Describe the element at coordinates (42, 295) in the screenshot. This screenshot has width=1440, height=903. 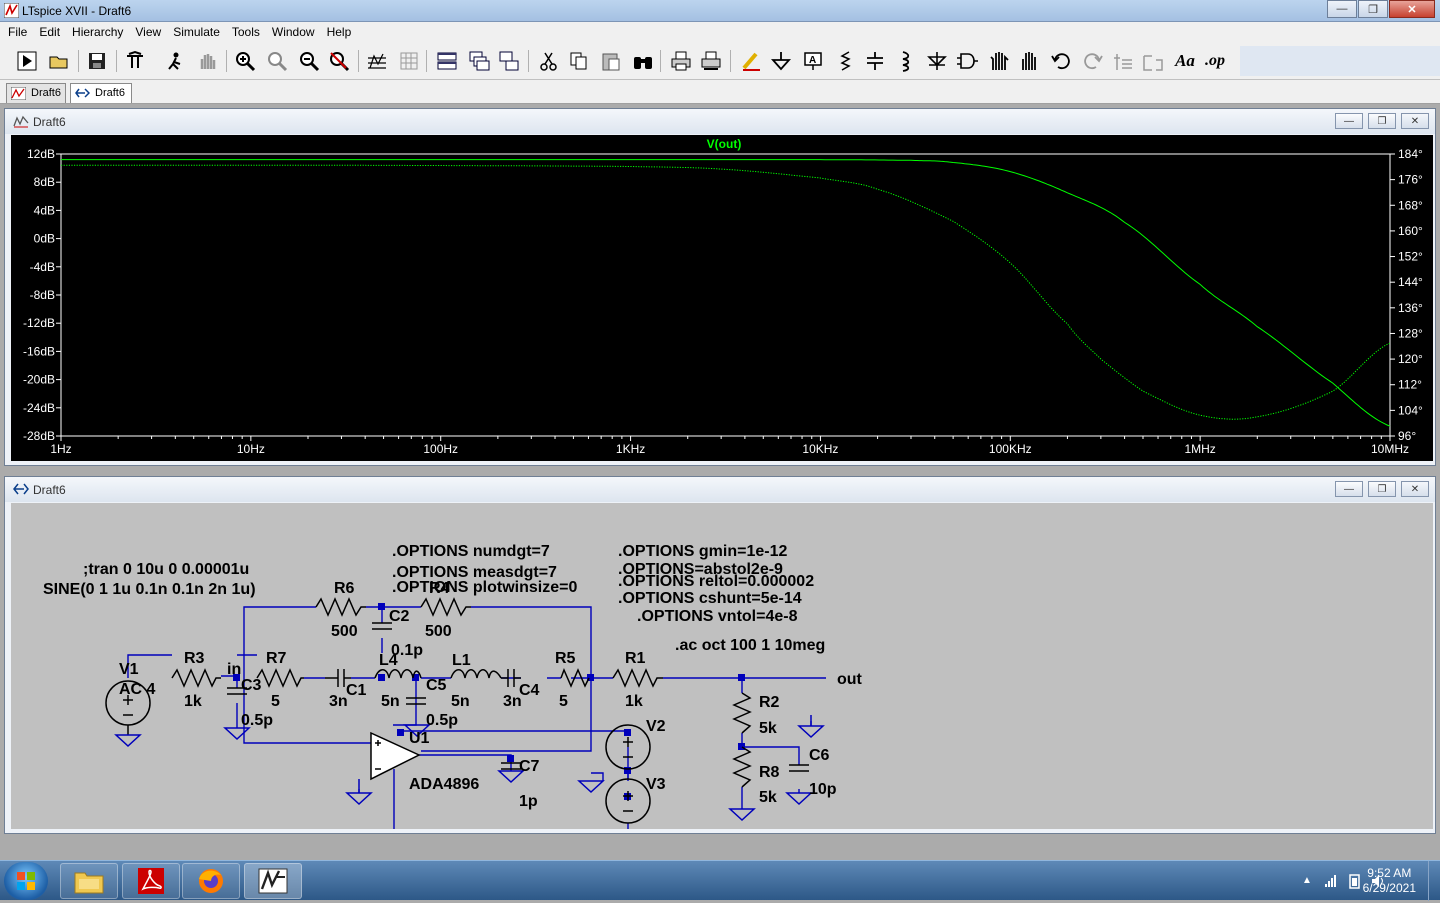
I see `left-tick-label: -8dB` at that location.